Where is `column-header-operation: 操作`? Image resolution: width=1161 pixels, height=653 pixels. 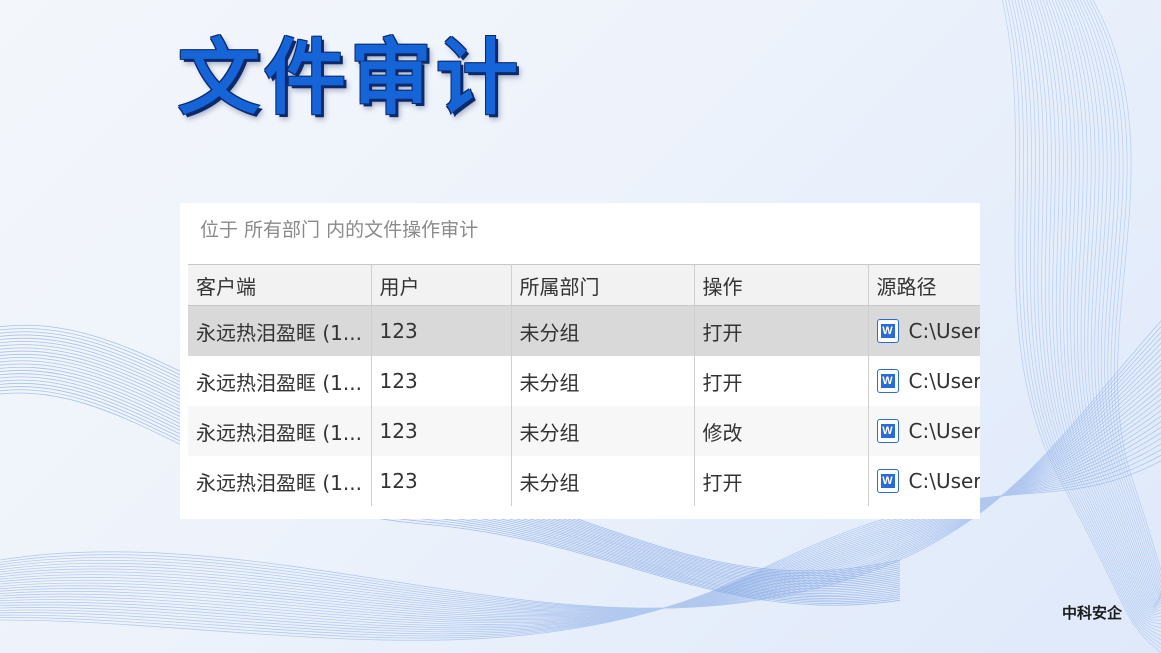 column-header-operation: 操作 is located at coordinates (781, 285).